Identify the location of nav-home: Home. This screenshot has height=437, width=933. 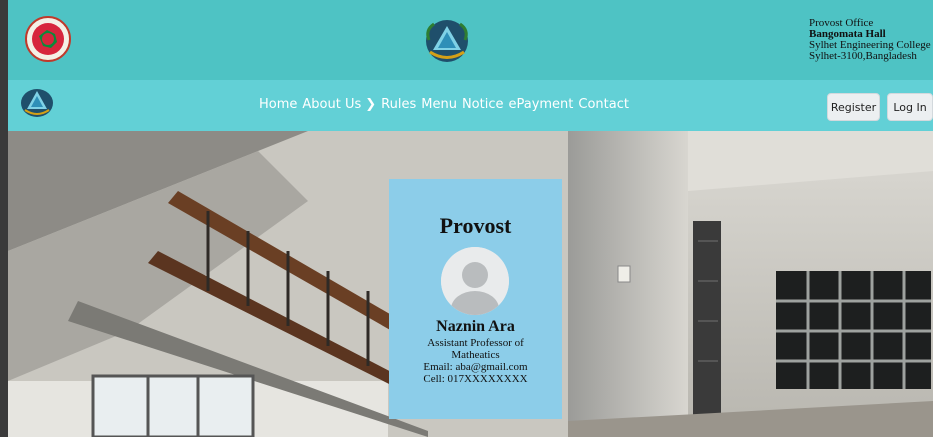
(278, 104).